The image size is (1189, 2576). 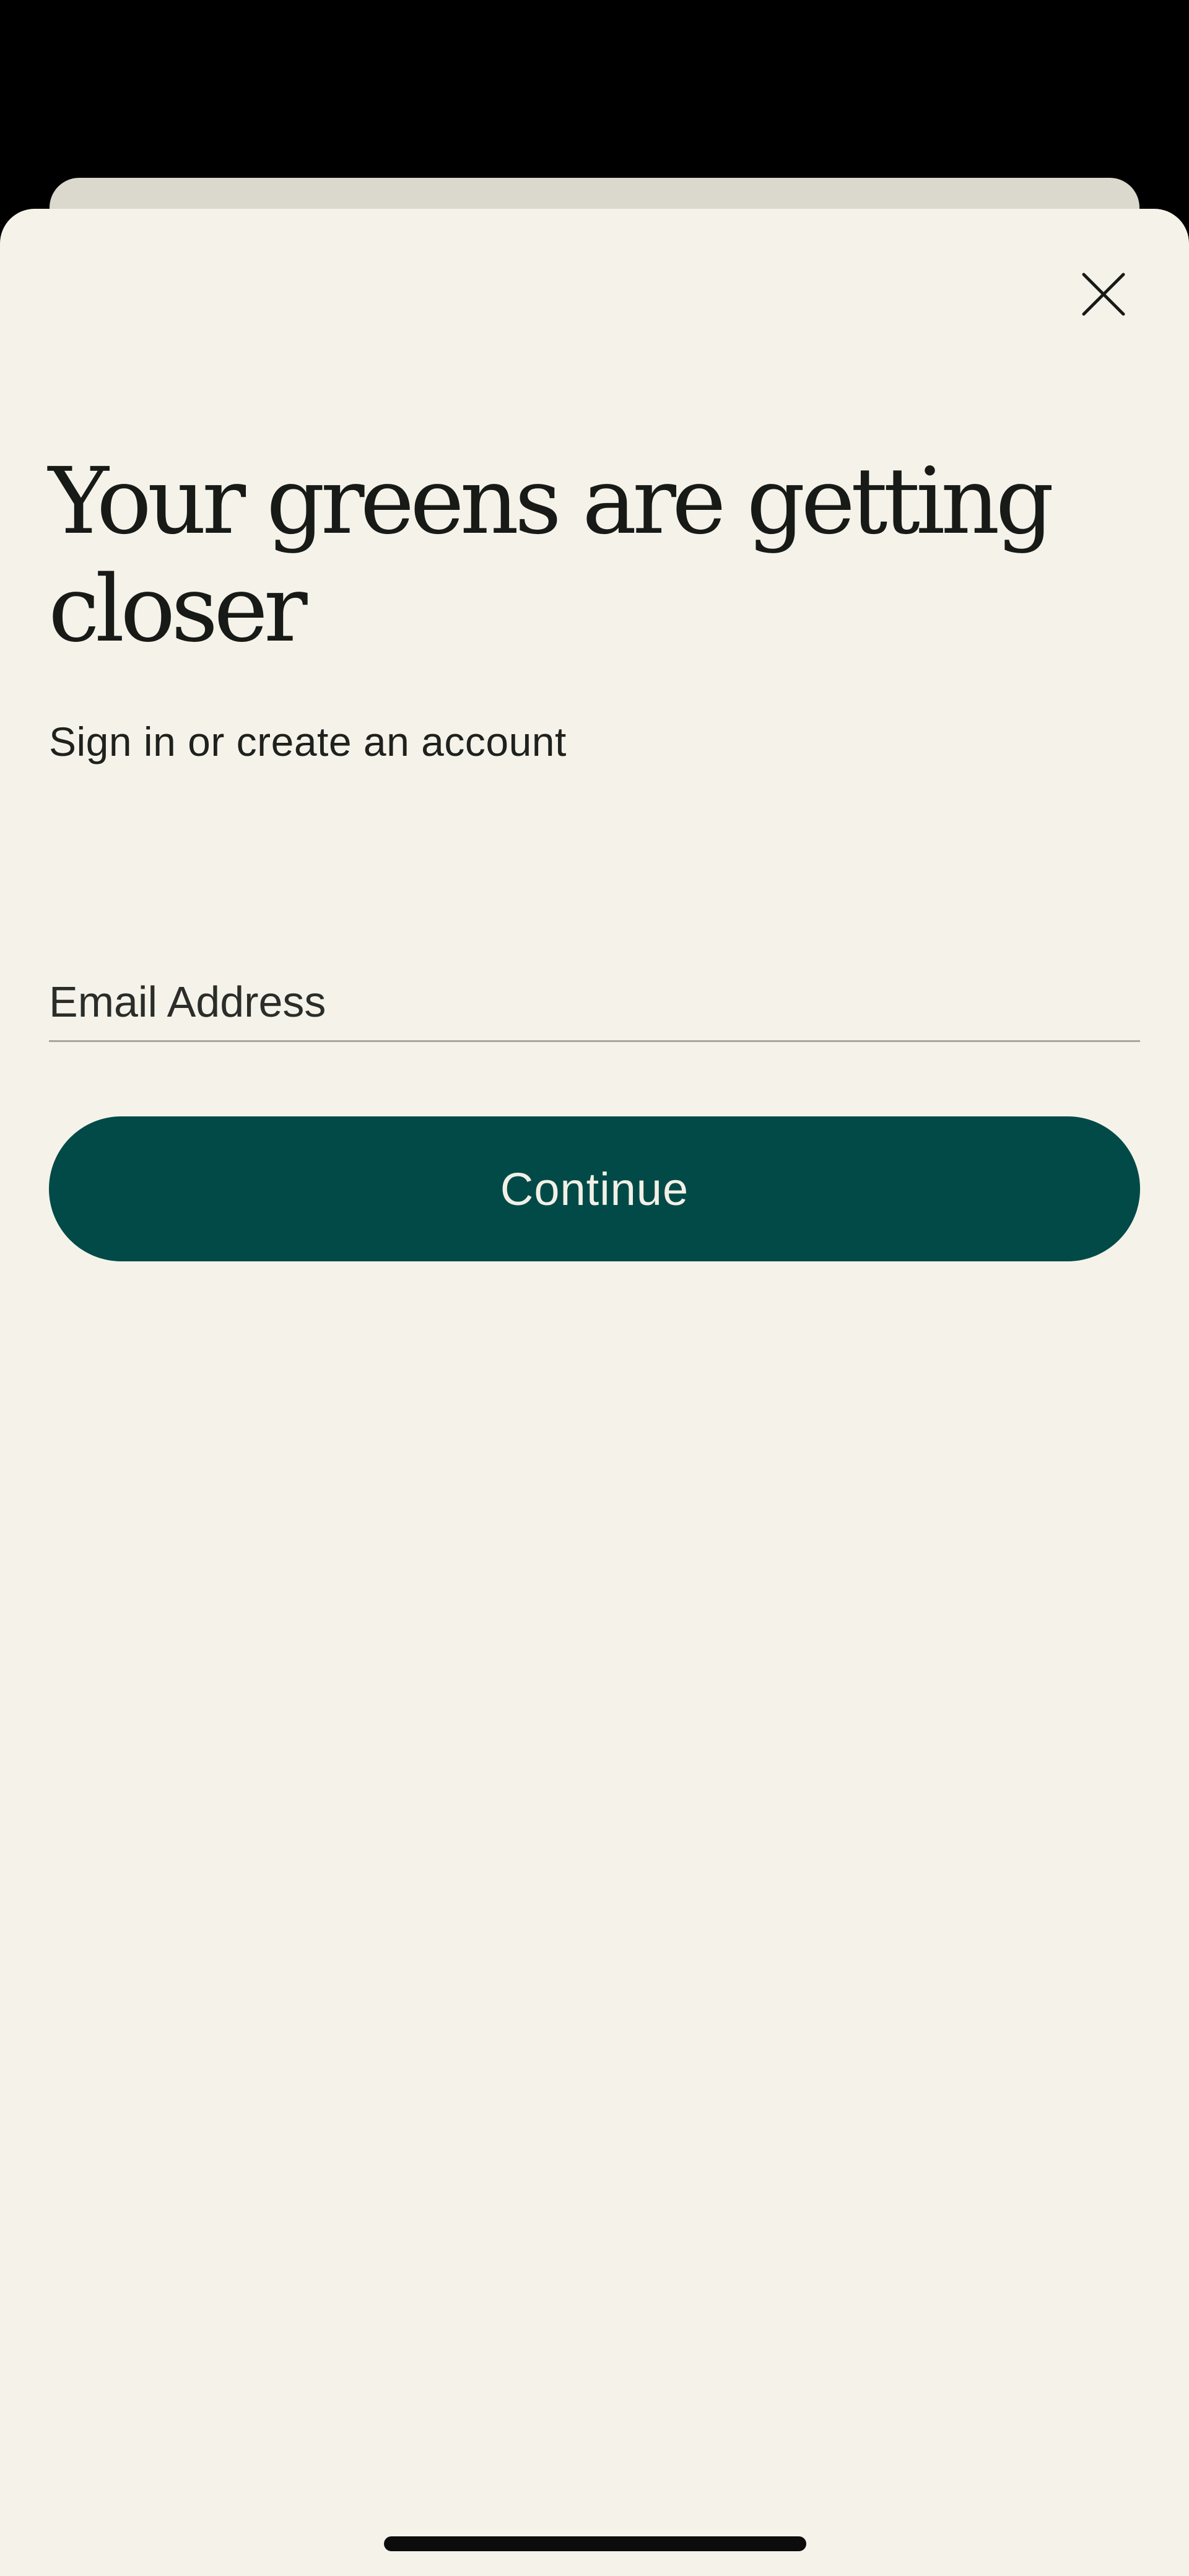 I want to click on email-input, so click(x=594, y=1006).